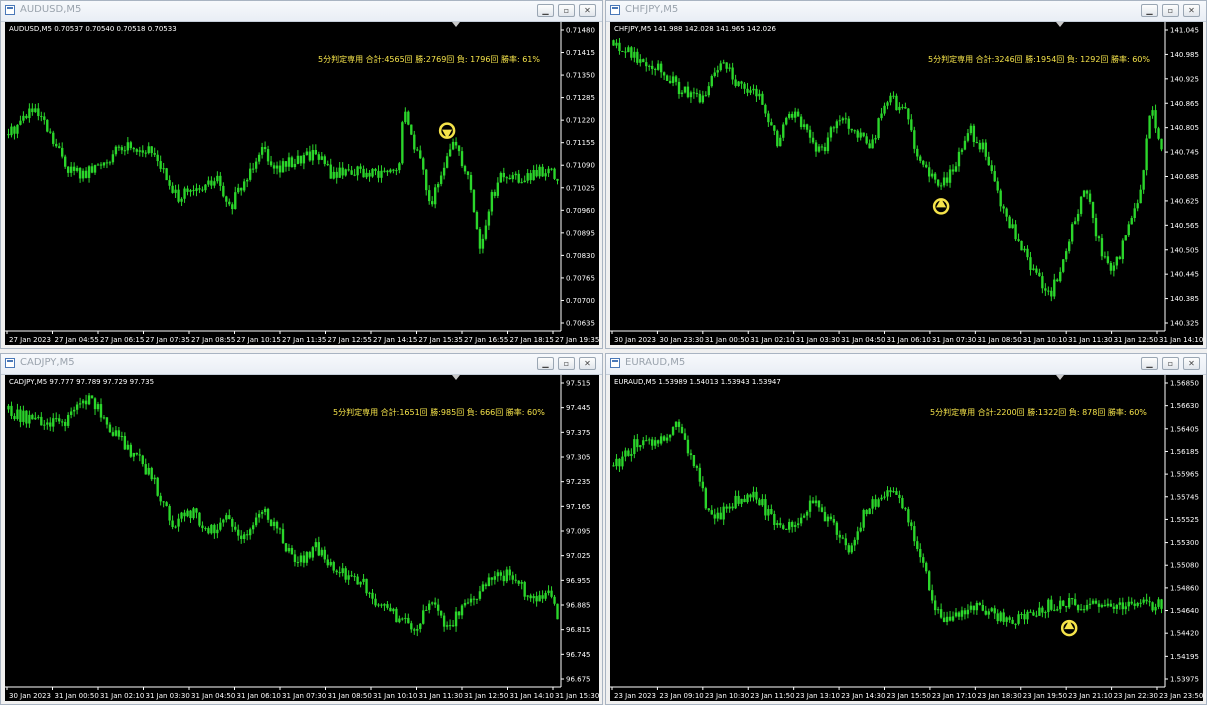 This screenshot has height=705, width=1207. Describe the element at coordinates (906, 11) in the screenshot. I see `window-titlebar: CHFJPY,M5 ▁ ▫ ✕` at that location.